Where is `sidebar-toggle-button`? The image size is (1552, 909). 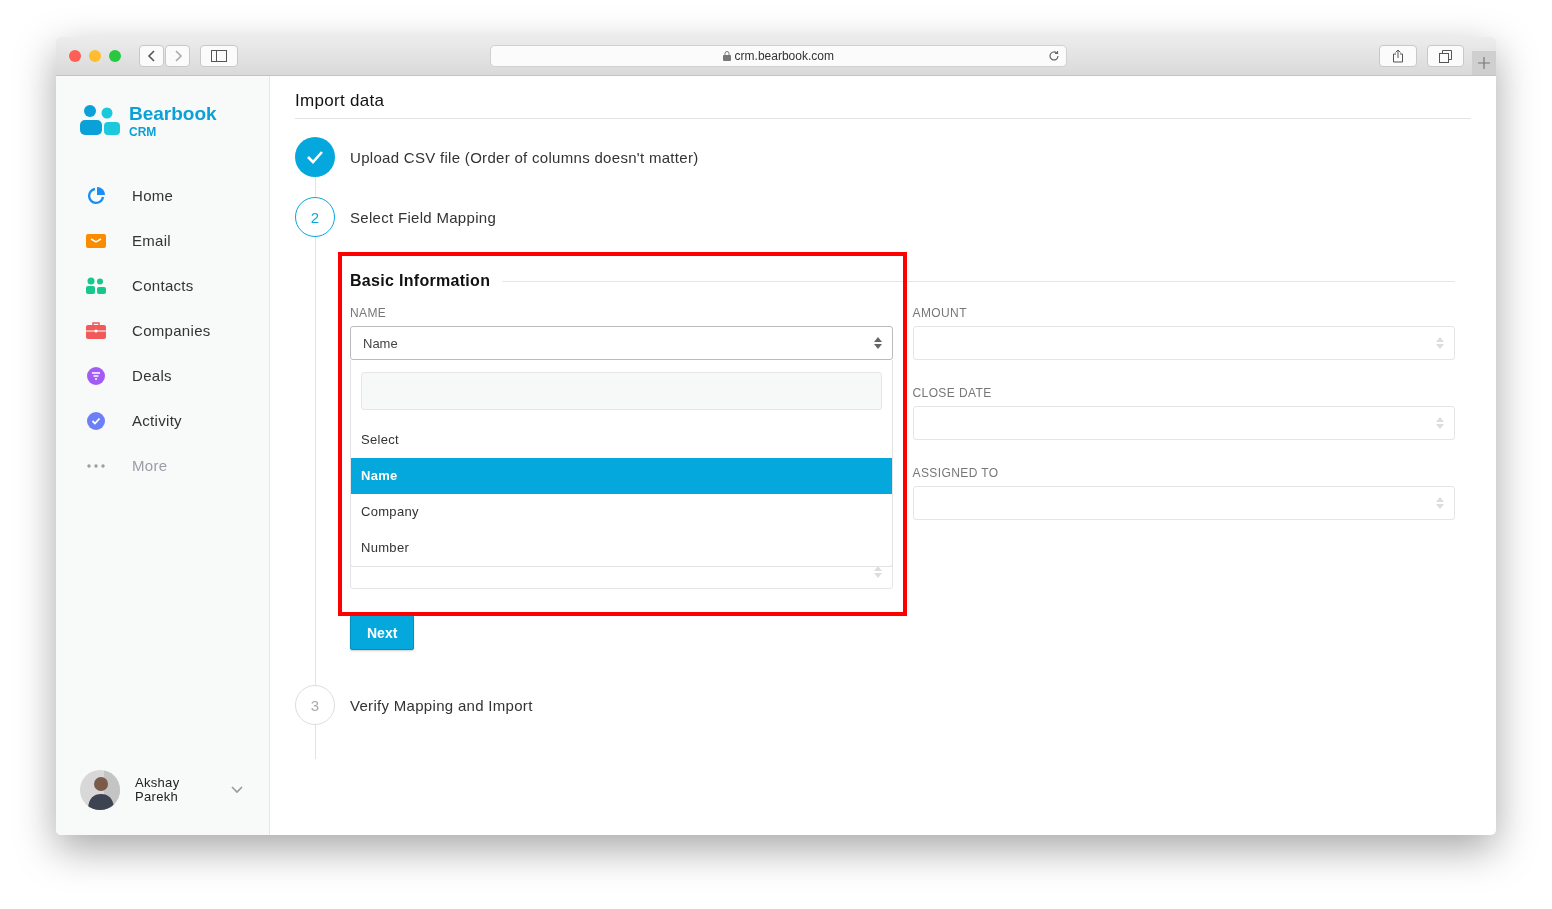
sidebar-toggle-button is located at coordinates (219, 56).